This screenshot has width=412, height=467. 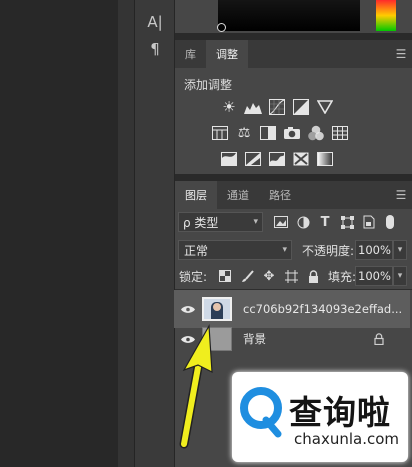 I want to click on blend-mode-select: 正常 ▾, so click(x=235, y=250).